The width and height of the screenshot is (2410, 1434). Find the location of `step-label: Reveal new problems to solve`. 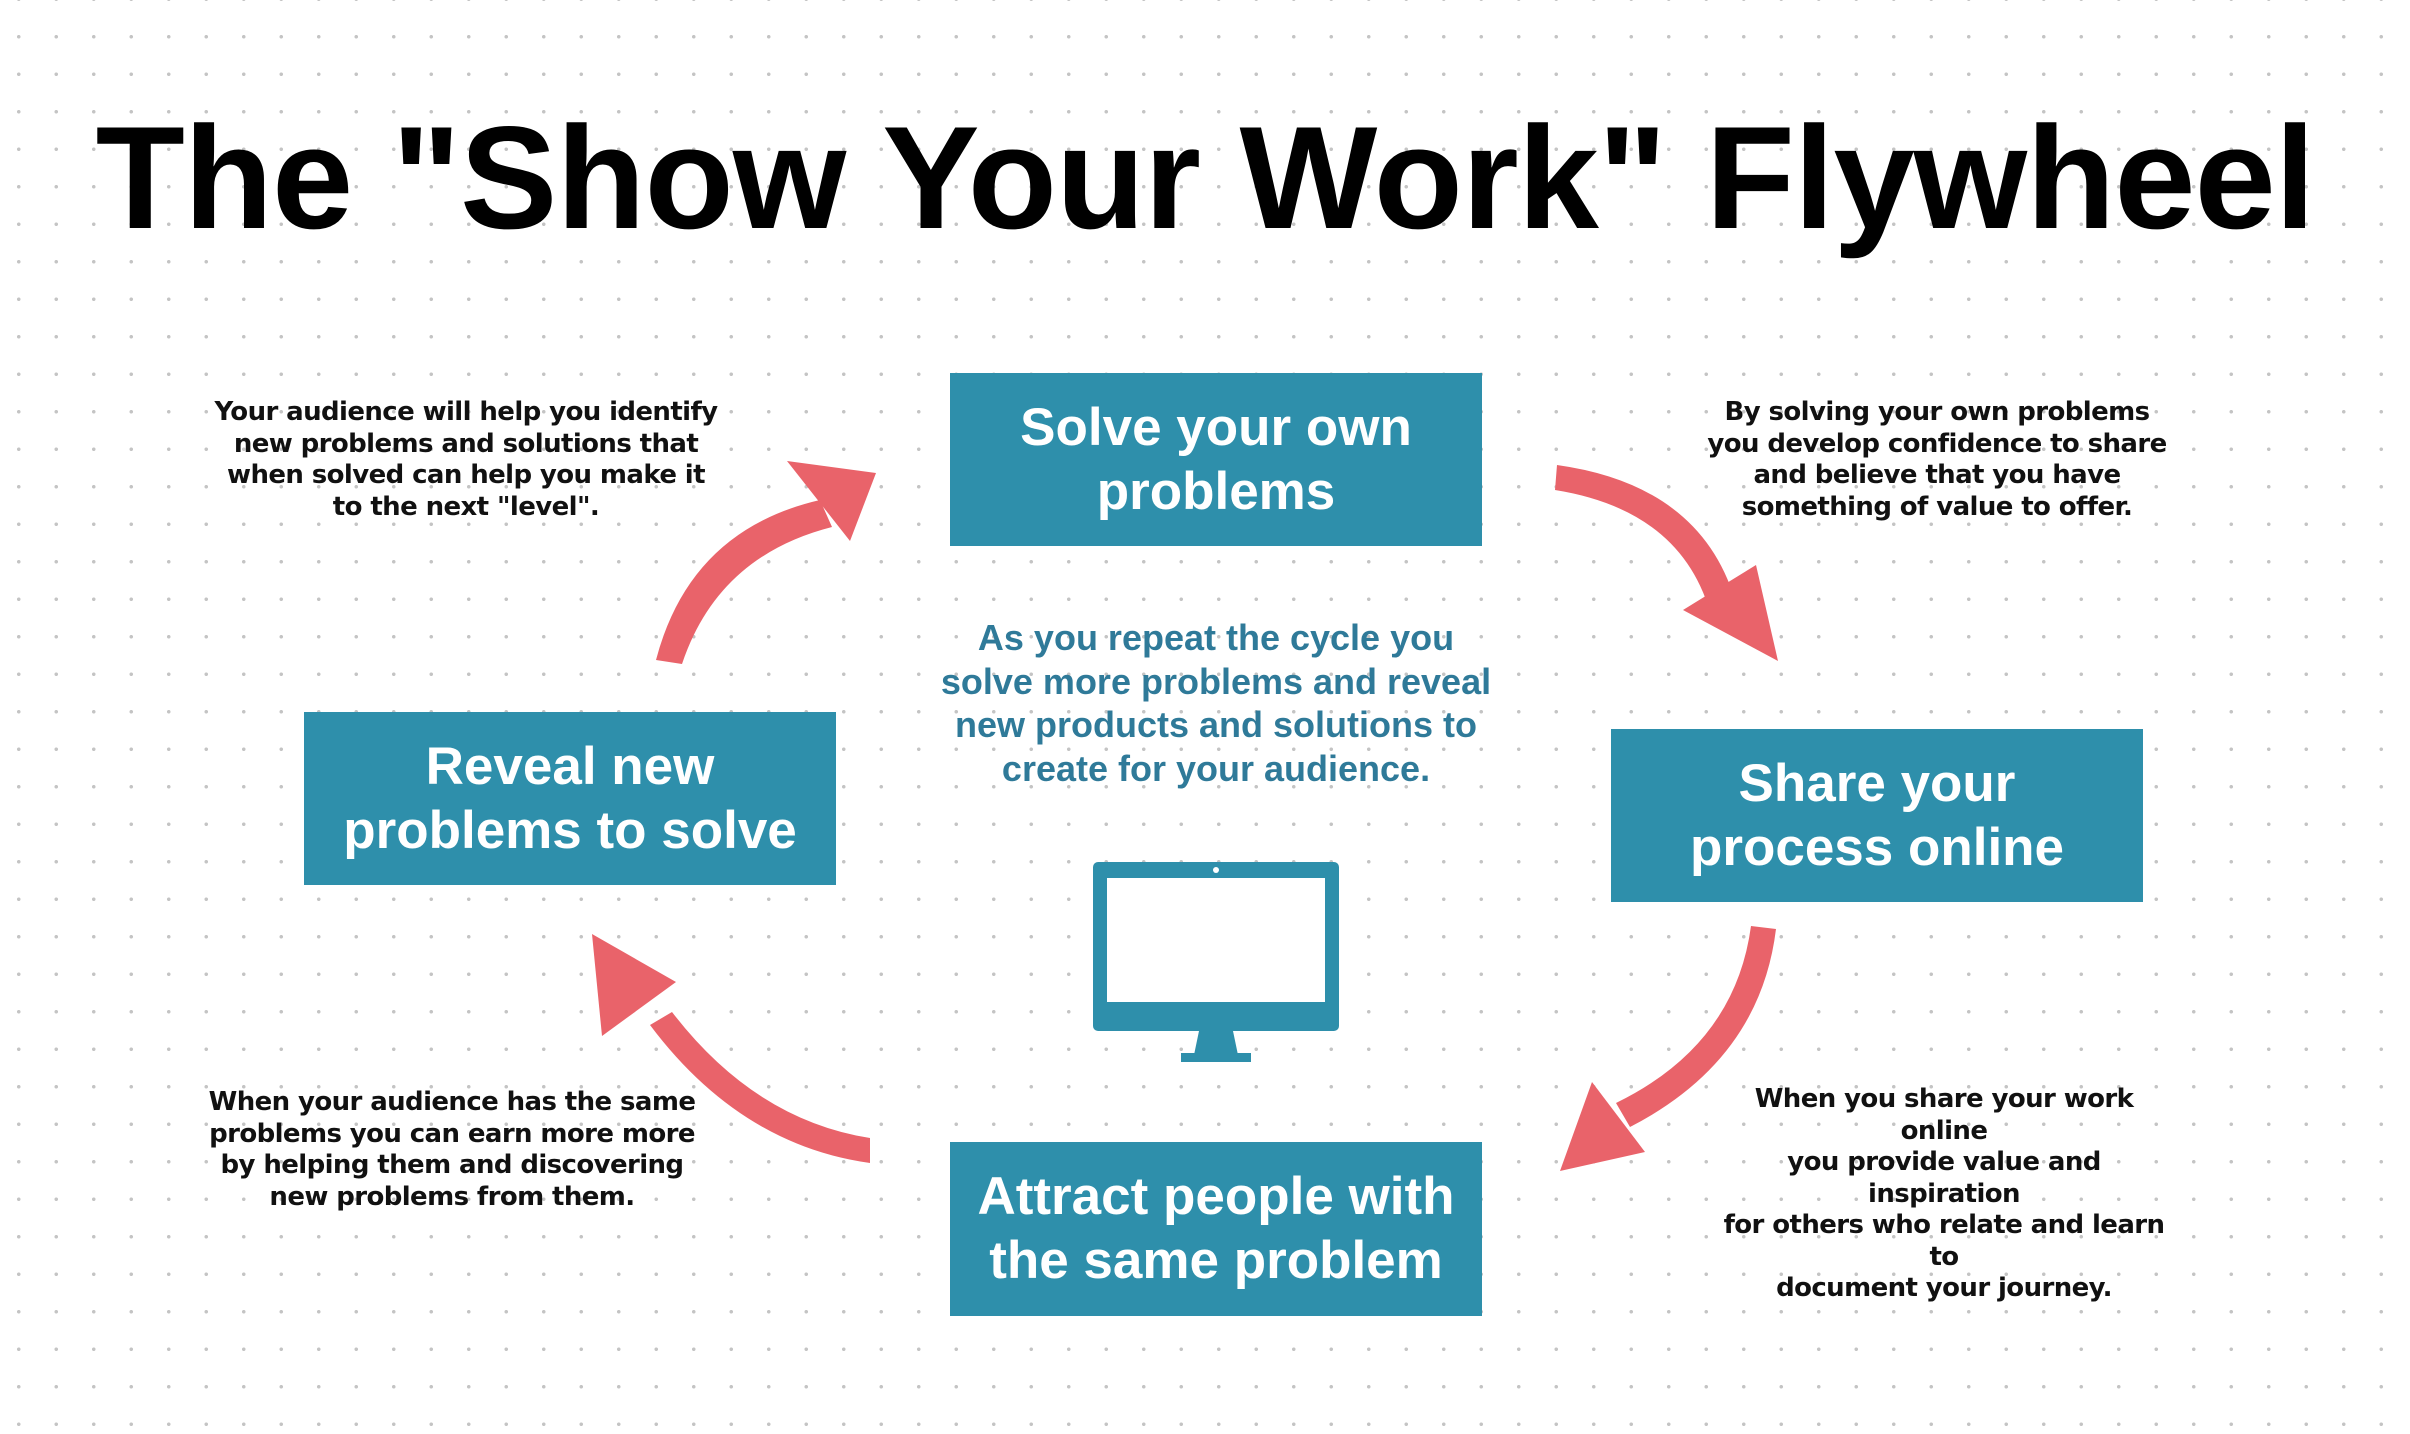

step-label: Reveal new problems to solve is located at coordinates (570, 798).